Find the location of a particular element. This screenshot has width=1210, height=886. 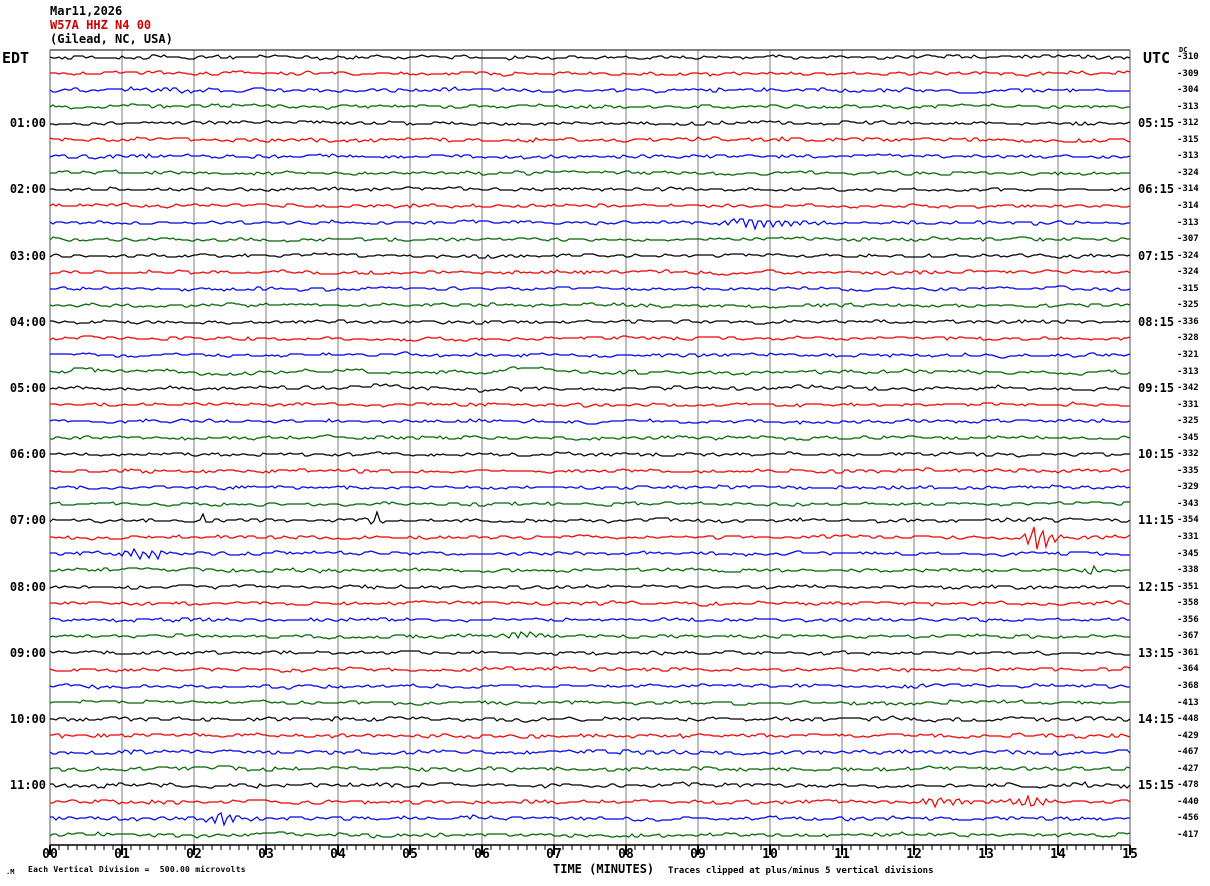

hour-label-right: 08:15 is located at coordinates (1156, 321).